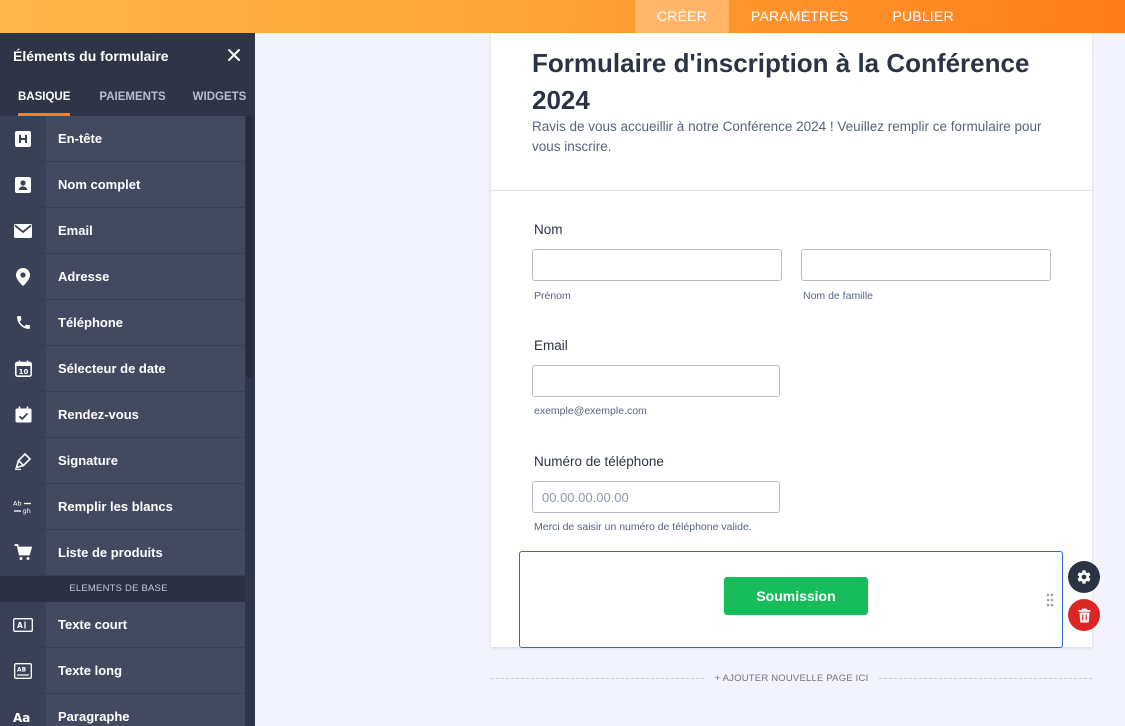 This screenshot has width=1125, height=726. Describe the element at coordinates (926, 265) in the screenshot. I see `last-name-input` at that location.